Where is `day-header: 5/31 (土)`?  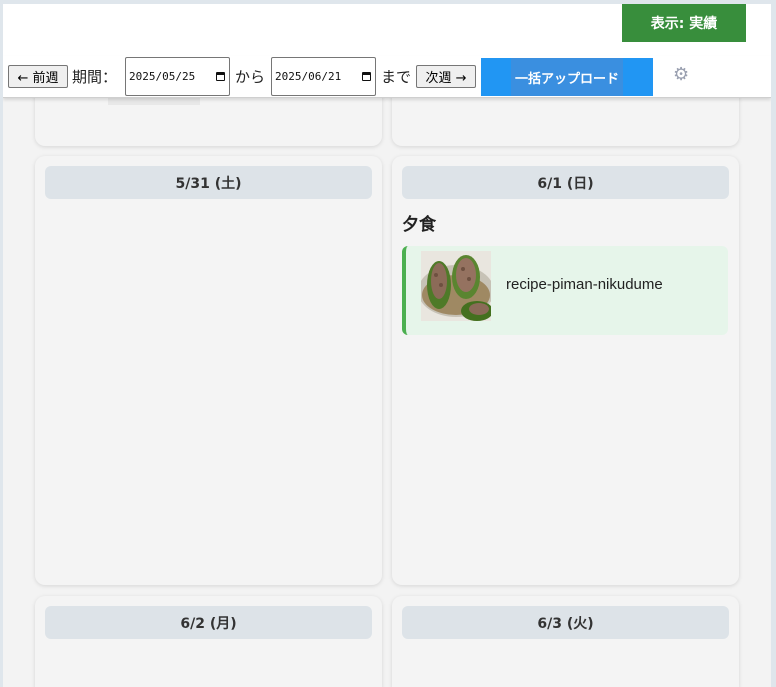 day-header: 5/31 (土) is located at coordinates (208, 182).